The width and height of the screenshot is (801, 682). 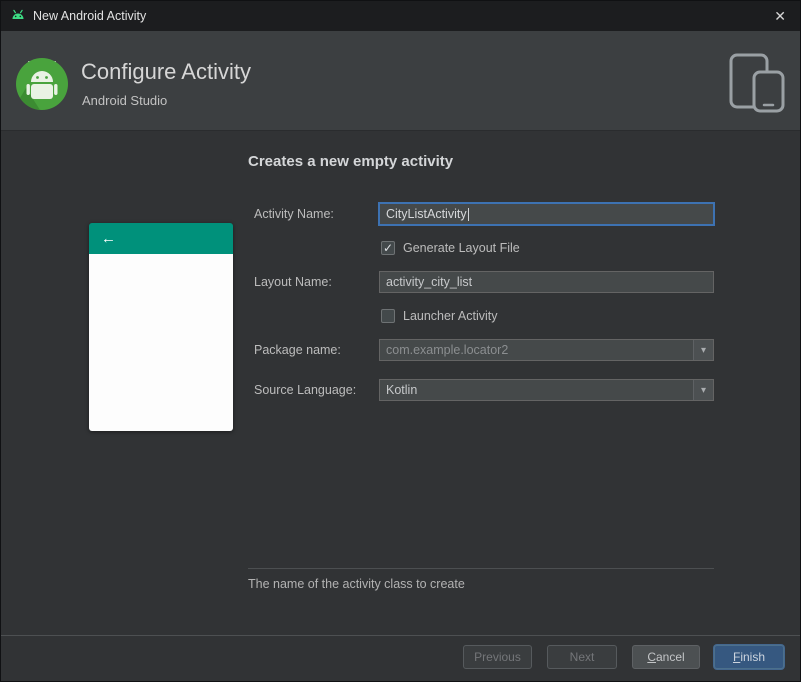 I want to click on text-caret, so click(x=468, y=214).